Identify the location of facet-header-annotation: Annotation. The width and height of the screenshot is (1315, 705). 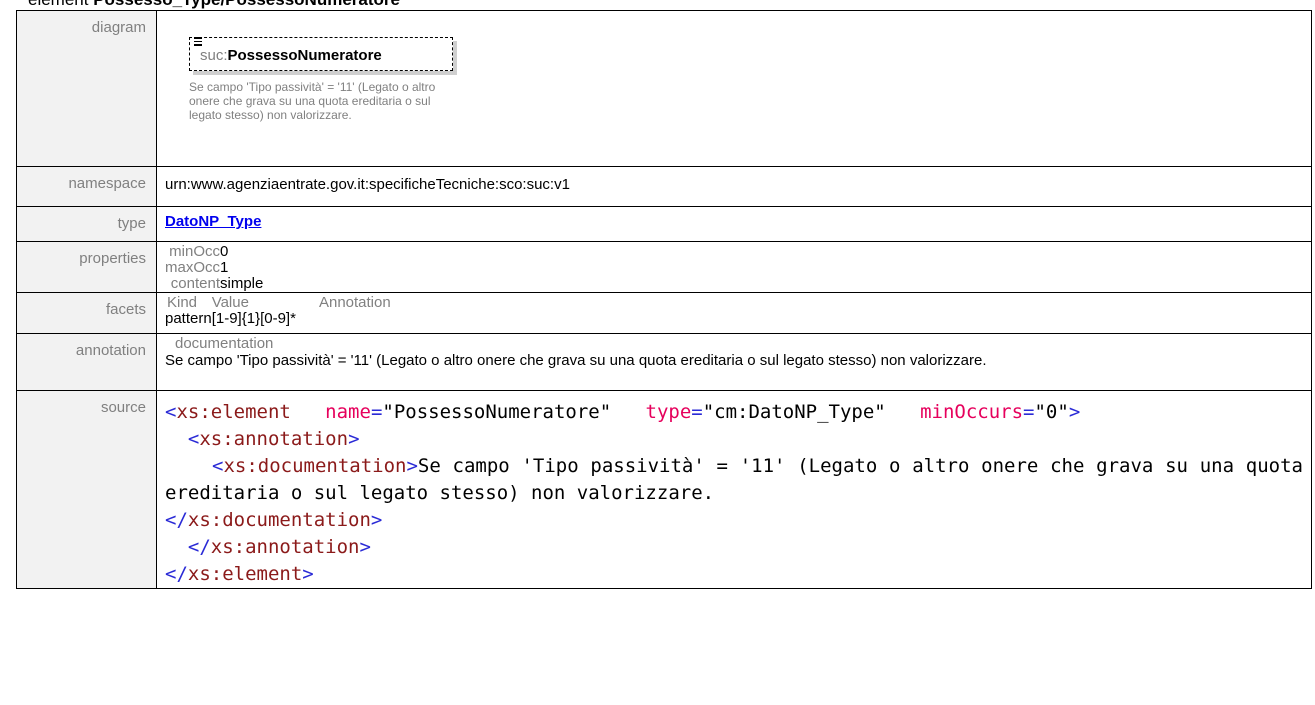
(354, 302).